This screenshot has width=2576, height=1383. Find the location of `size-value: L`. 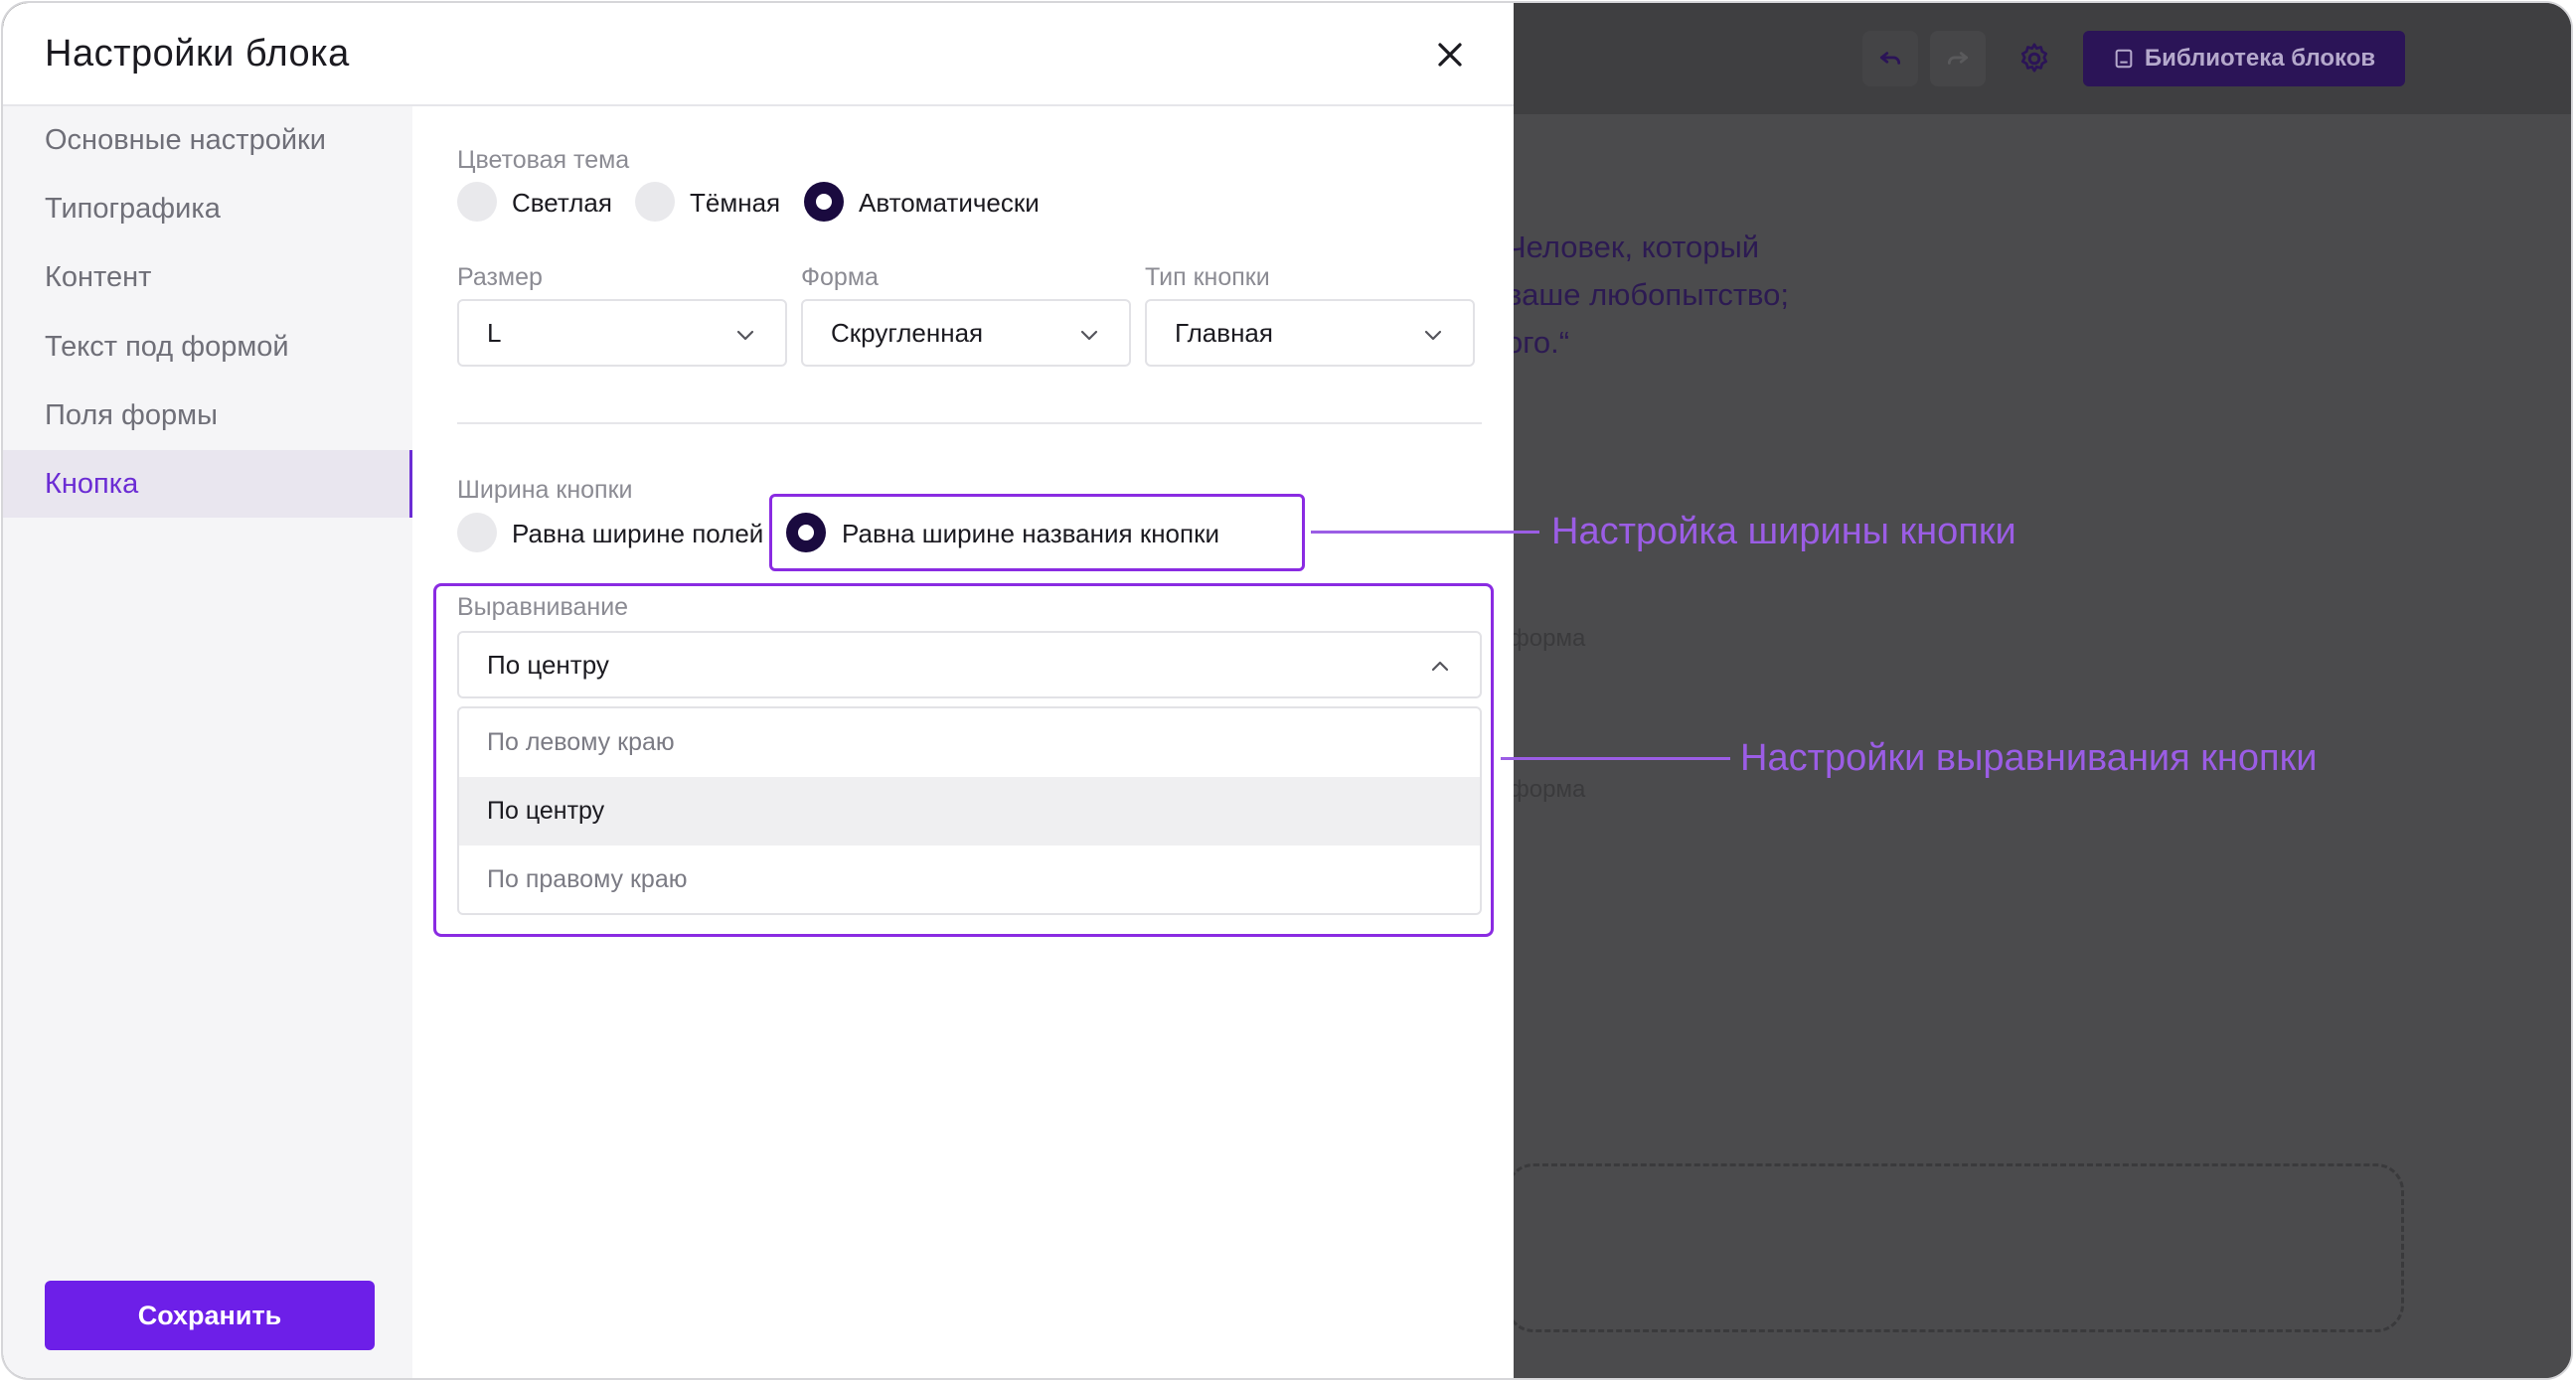

size-value: L is located at coordinates (494, 333).